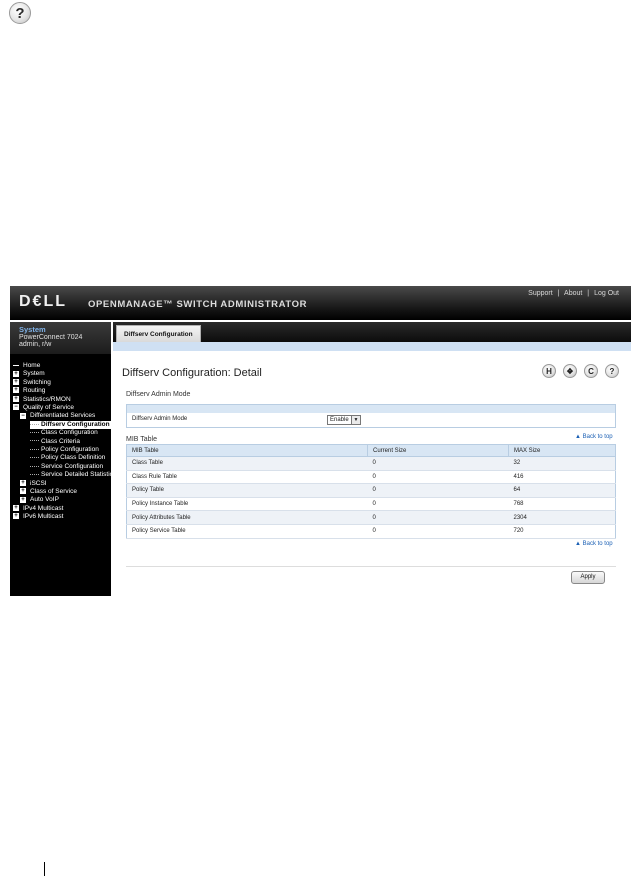  I want to click on table-row: Class Table 0 32, so click(371, 463).